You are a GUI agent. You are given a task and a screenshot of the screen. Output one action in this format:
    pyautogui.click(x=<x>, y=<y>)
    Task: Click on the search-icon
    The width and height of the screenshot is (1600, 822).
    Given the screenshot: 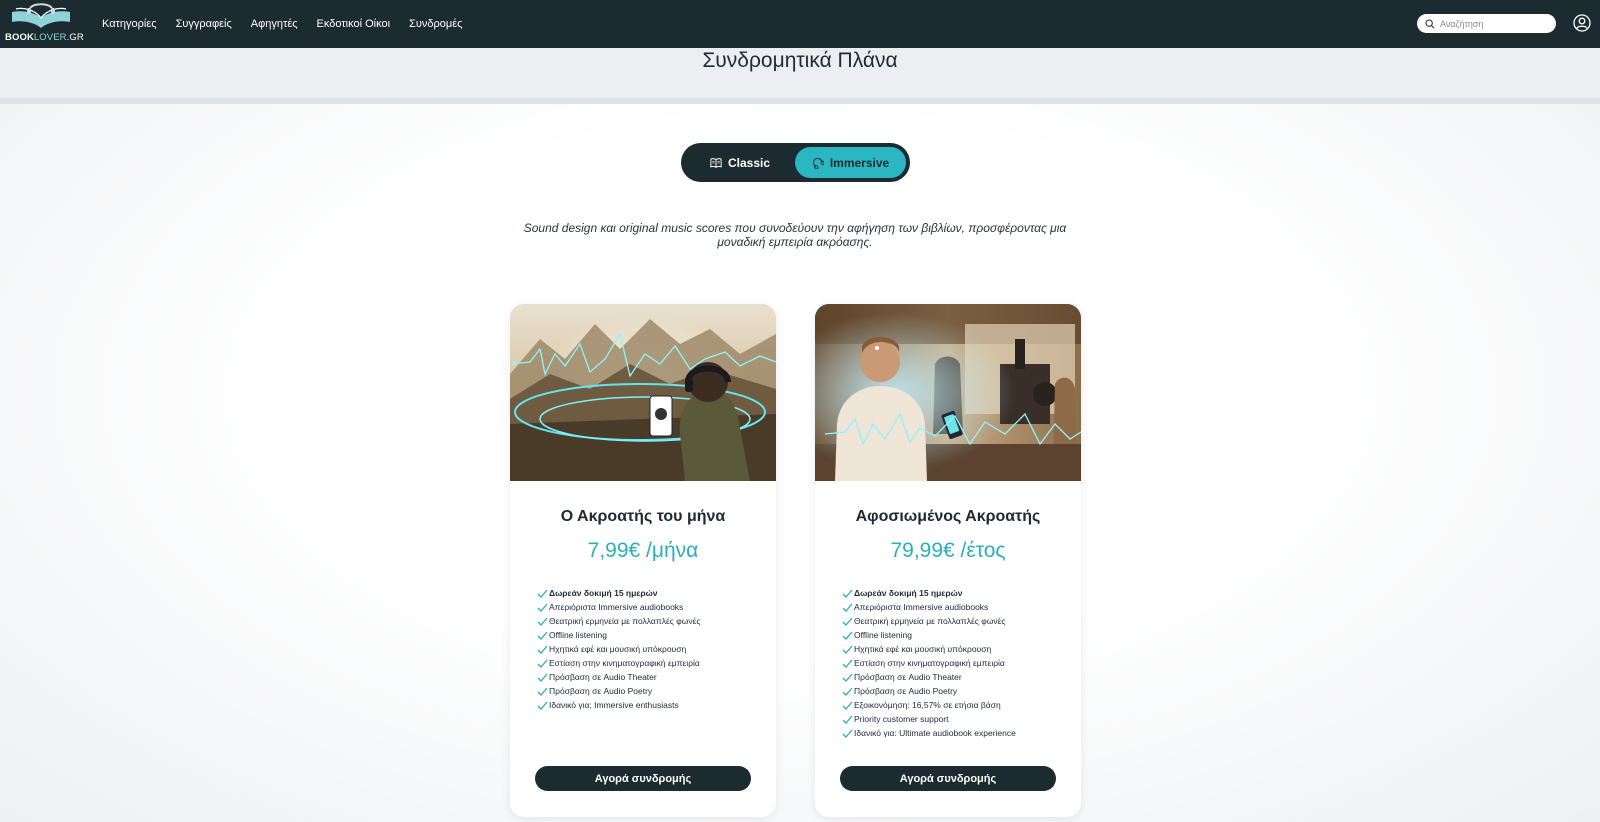 What is the action you would take?
    pyautogui.click(x=1430, y=23)
    